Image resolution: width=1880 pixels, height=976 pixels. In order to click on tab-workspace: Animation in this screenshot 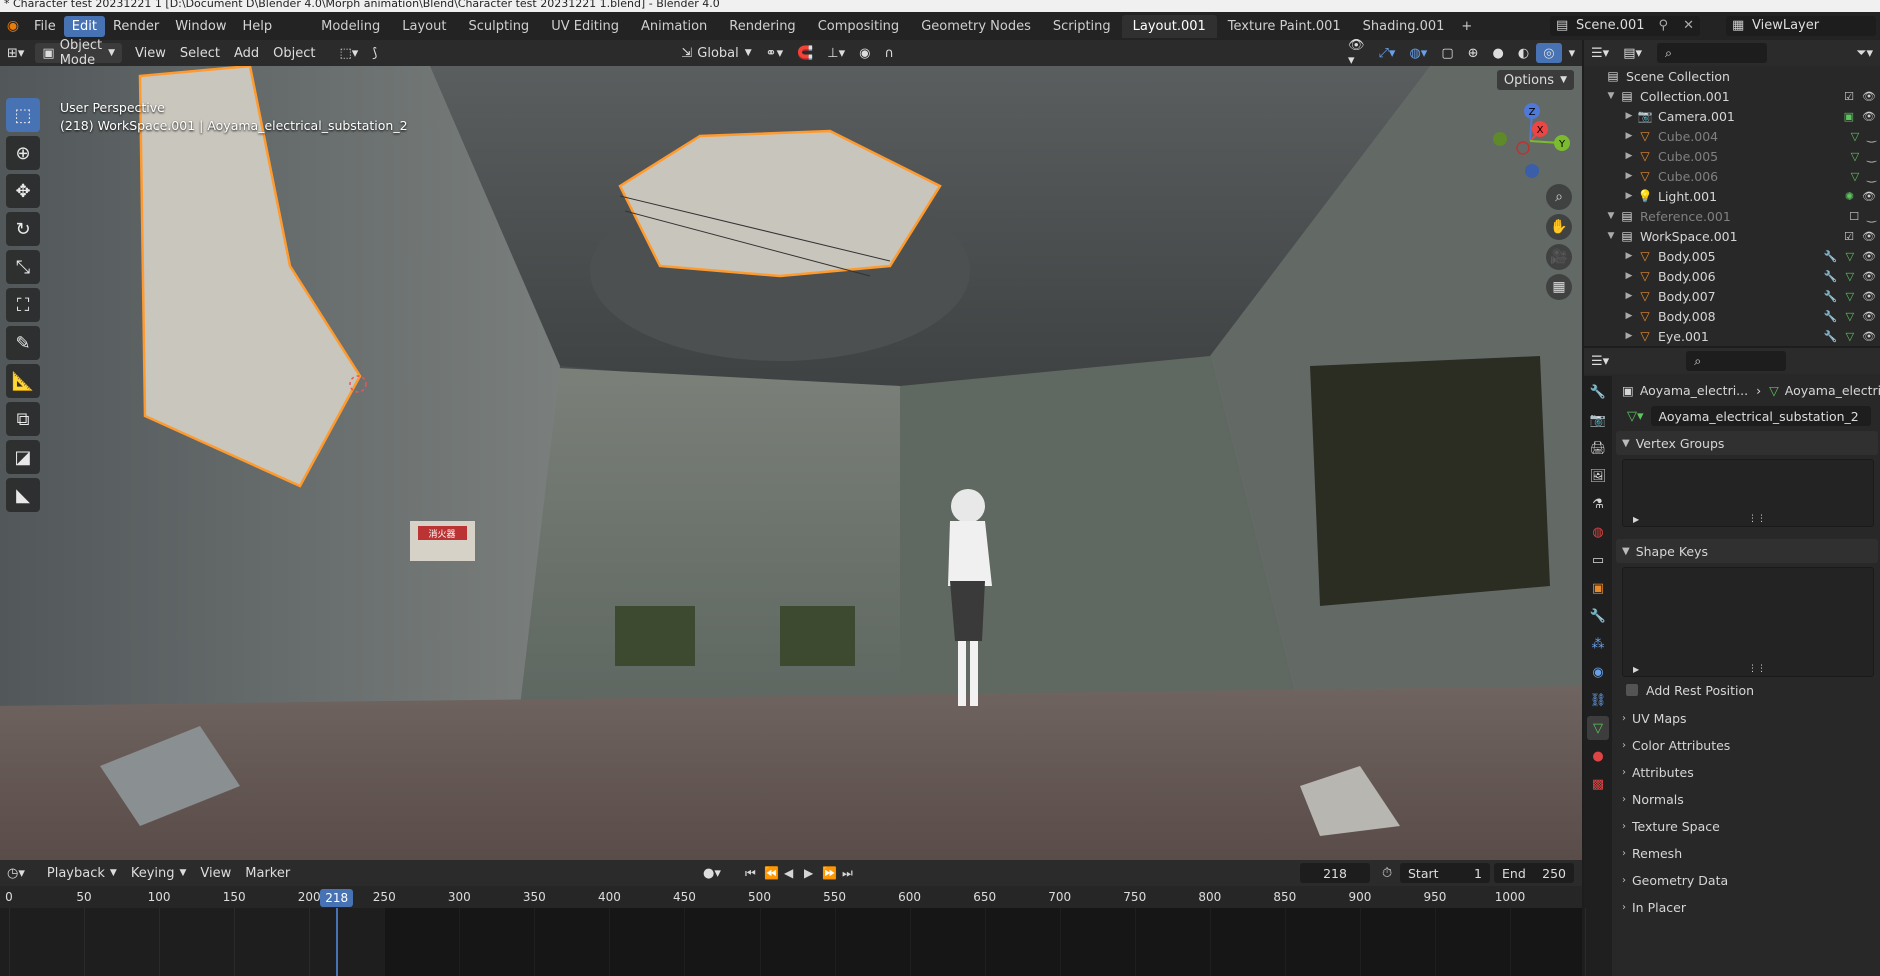, I will do `click(674, 26)`.